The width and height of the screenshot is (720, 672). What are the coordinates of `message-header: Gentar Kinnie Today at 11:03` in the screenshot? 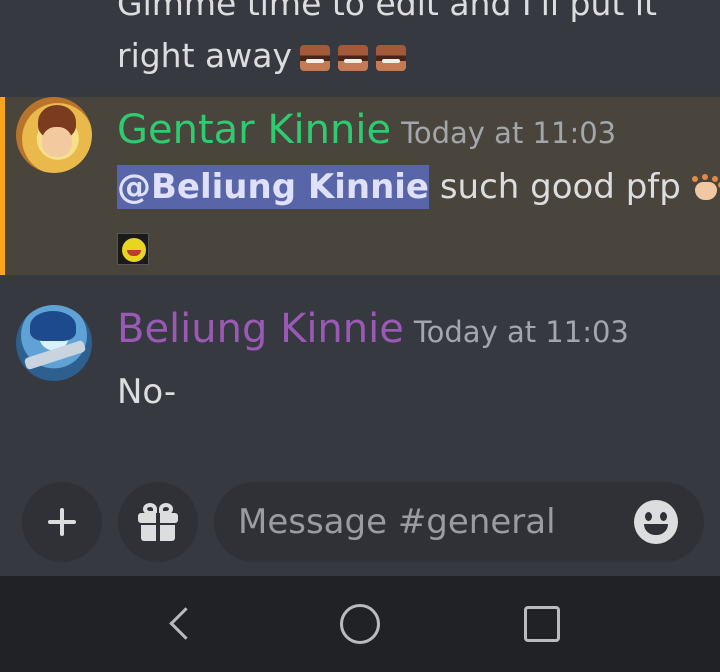 It's located at (366, 130).